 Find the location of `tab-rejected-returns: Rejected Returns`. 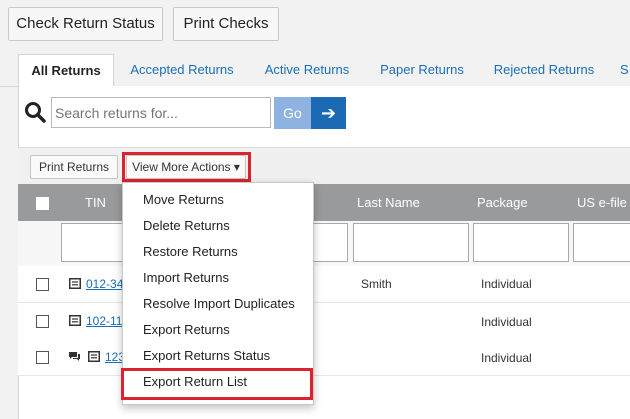

tab-rejected-returns: Rejected Returns is located at coordinates (544, 70).